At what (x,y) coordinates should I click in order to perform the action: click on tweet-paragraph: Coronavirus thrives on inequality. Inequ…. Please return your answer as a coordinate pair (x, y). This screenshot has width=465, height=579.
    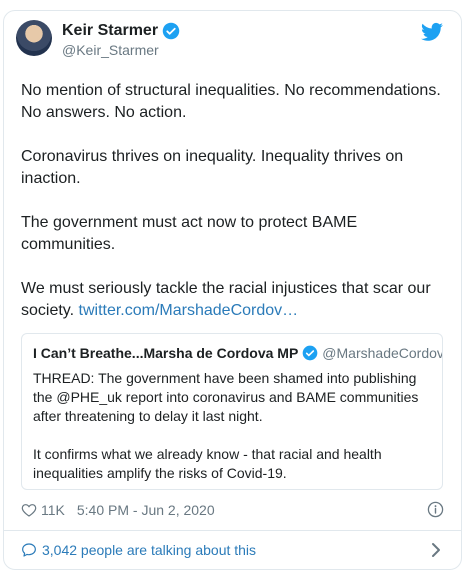
    Looking at the image, I should click on (212, 167).